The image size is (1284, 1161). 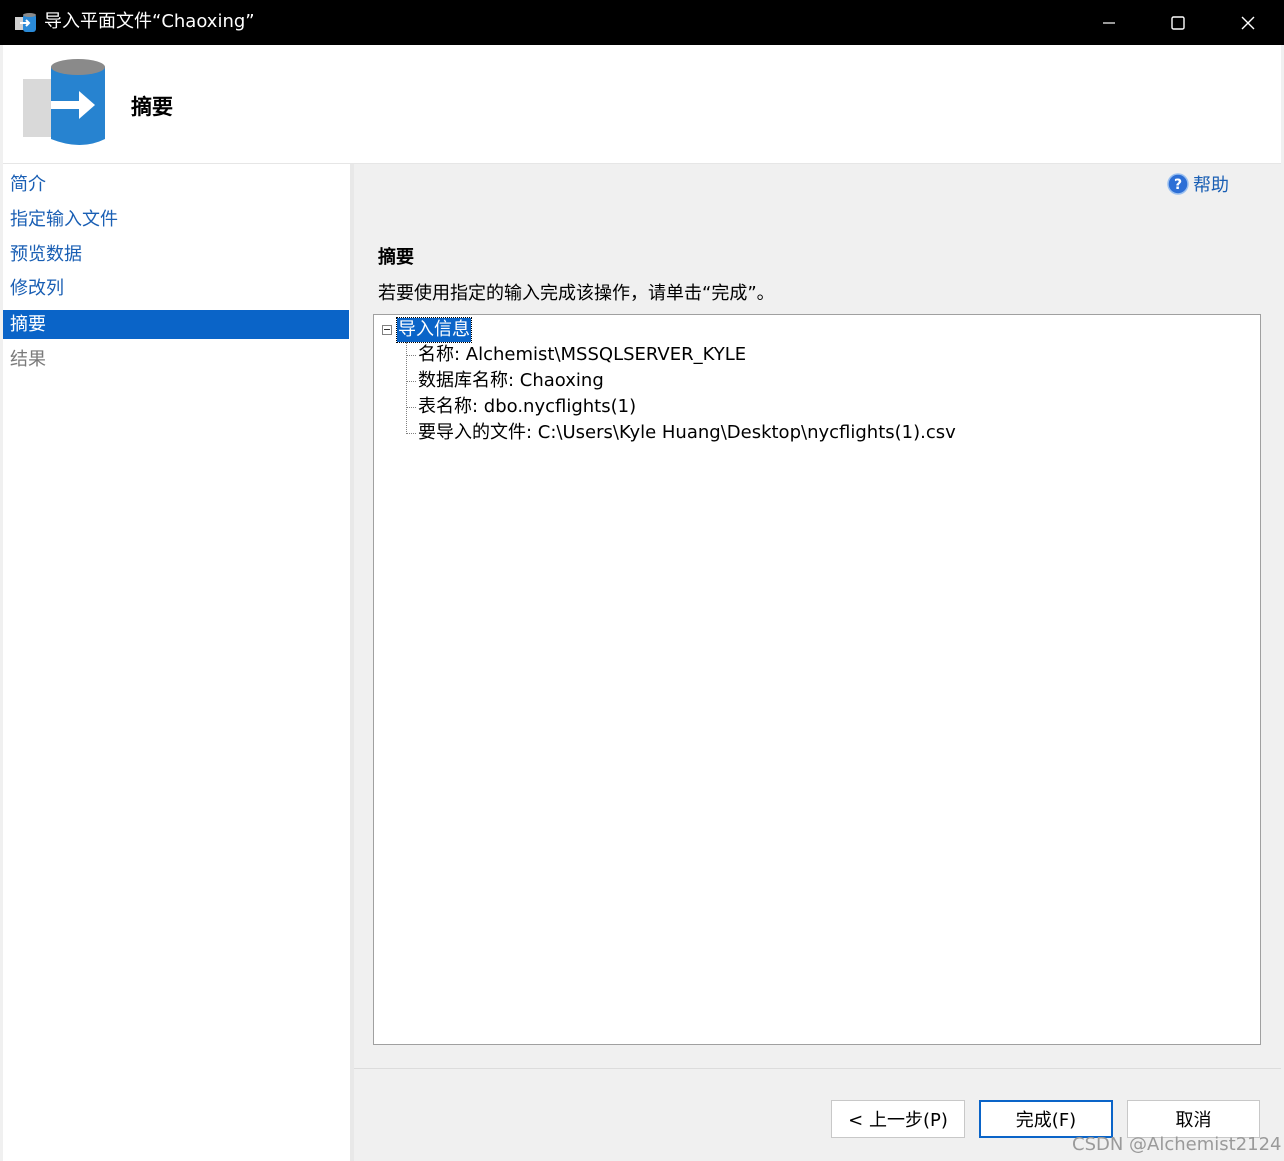 I want to click on nav-item-modify-columns: 修改列, so click(x=176, y=288).